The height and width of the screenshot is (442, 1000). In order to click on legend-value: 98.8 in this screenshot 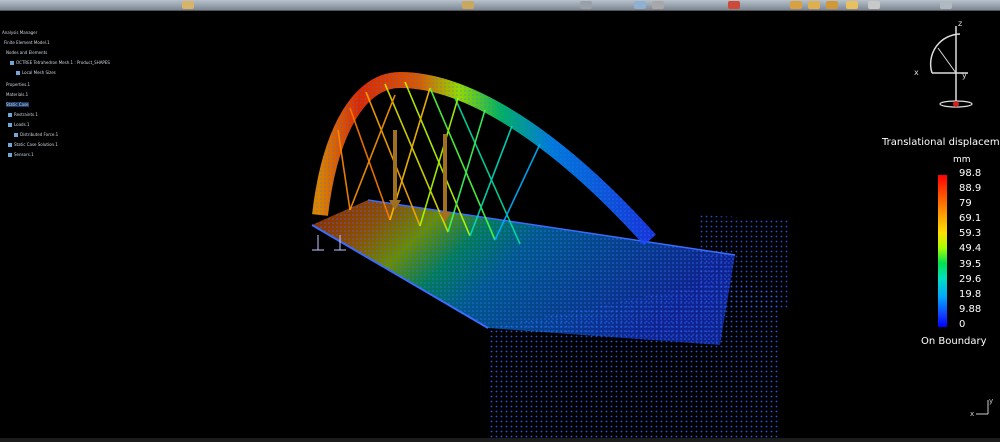, I will do `click(970, 173)`.